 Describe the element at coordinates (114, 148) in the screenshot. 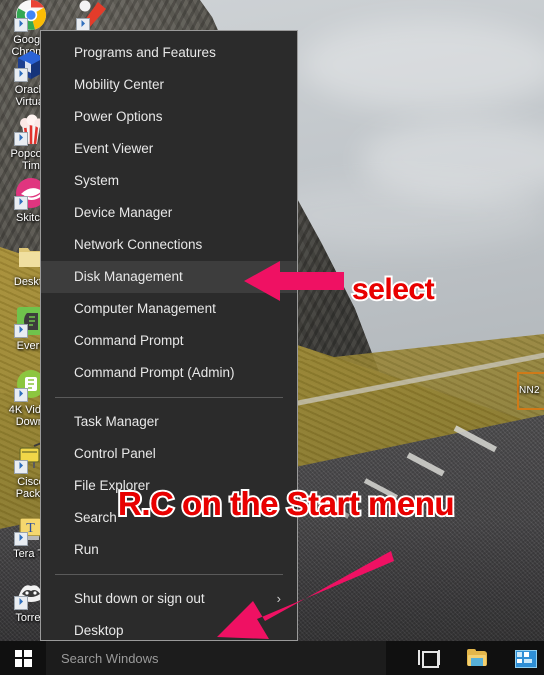

I see `menu-item-label: Event Viewer` at that location.